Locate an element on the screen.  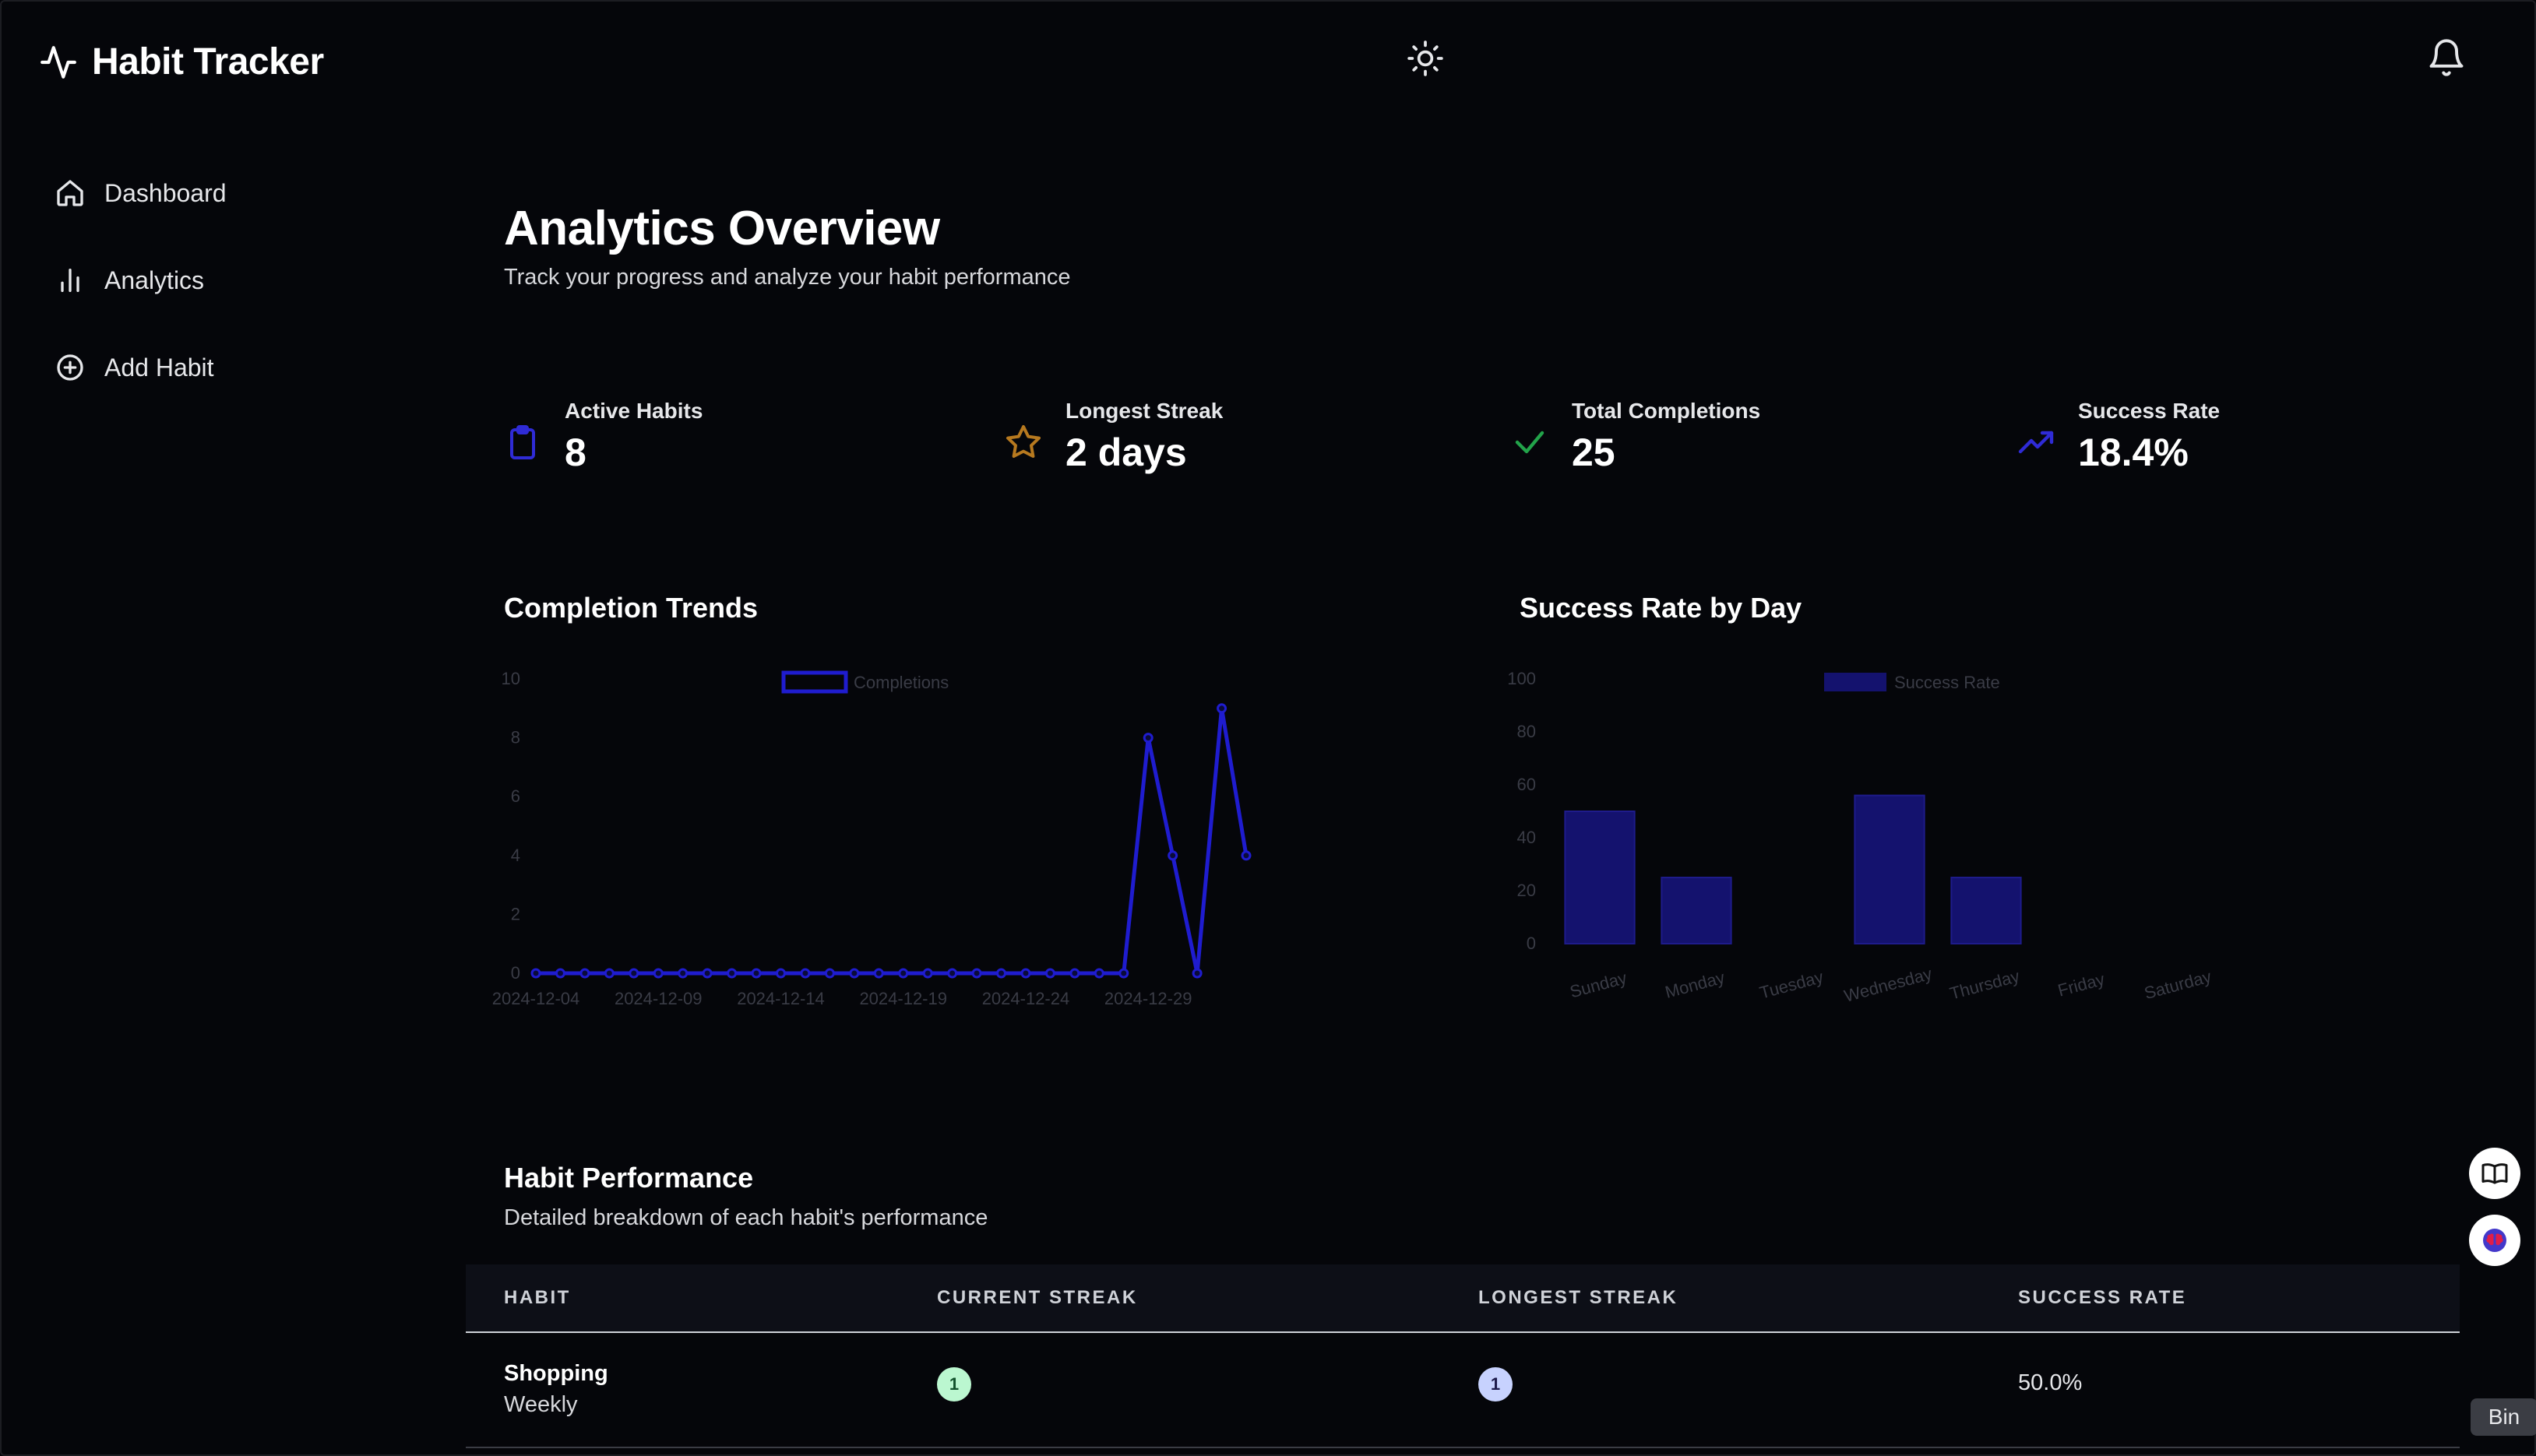
stat-value: 18.4% is located at coordinates (2133, 452).